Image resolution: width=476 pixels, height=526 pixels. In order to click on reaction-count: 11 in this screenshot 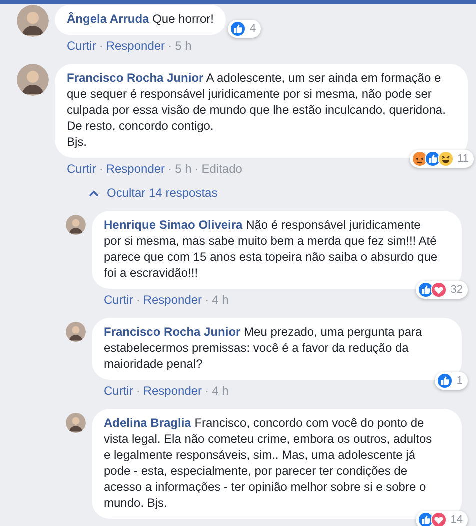, I will do `click(463, 159)`.